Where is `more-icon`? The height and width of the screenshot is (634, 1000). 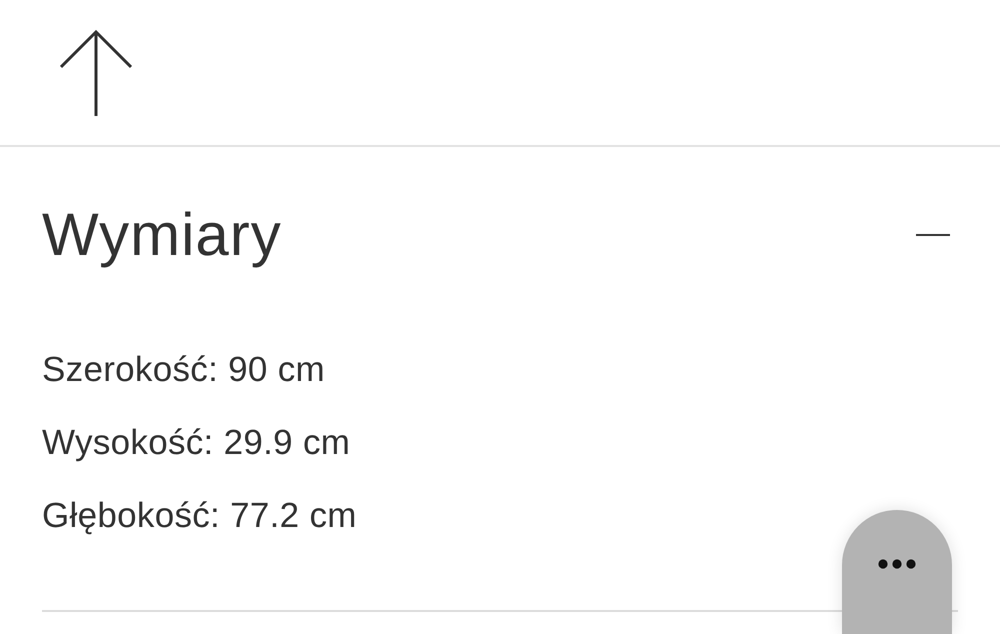 more-icon is located at coordinates (897, 564).